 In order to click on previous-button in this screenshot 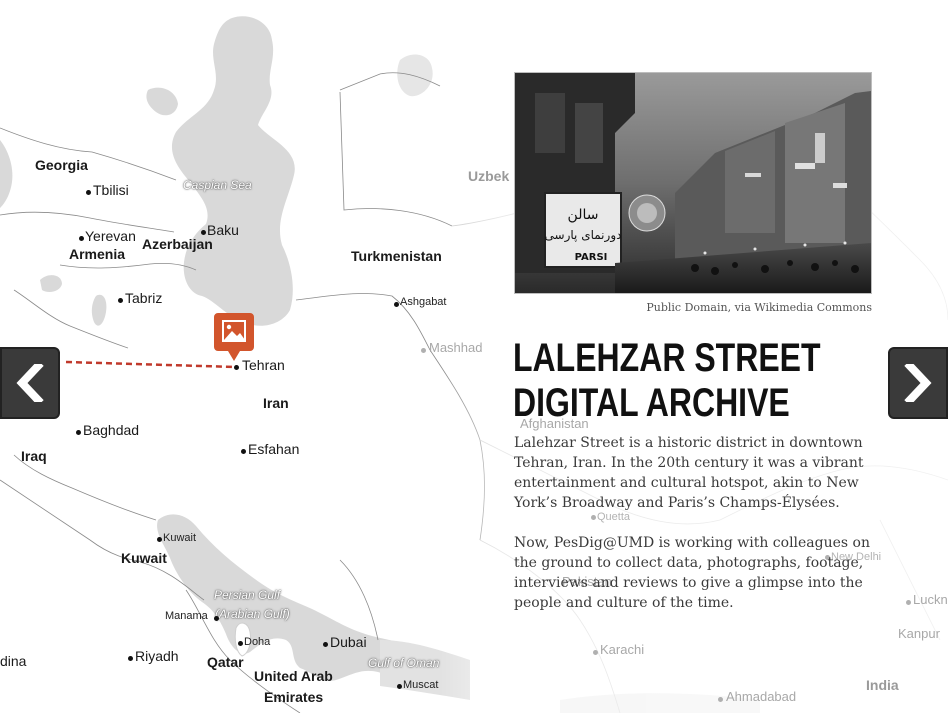, I will do `click(30, 383)`.